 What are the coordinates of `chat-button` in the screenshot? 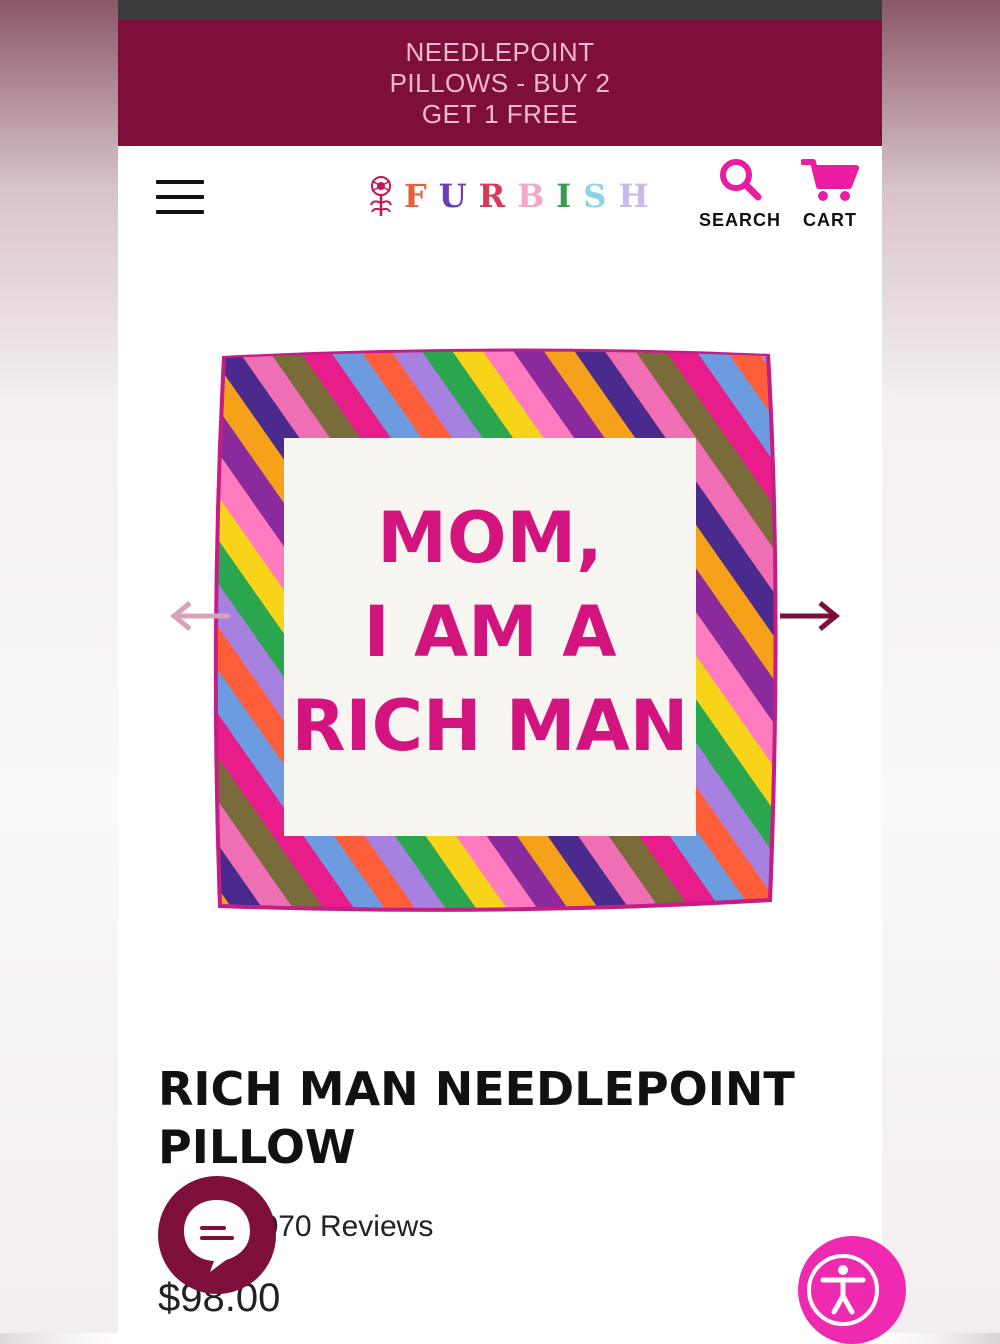 It's located at (217, 1235).